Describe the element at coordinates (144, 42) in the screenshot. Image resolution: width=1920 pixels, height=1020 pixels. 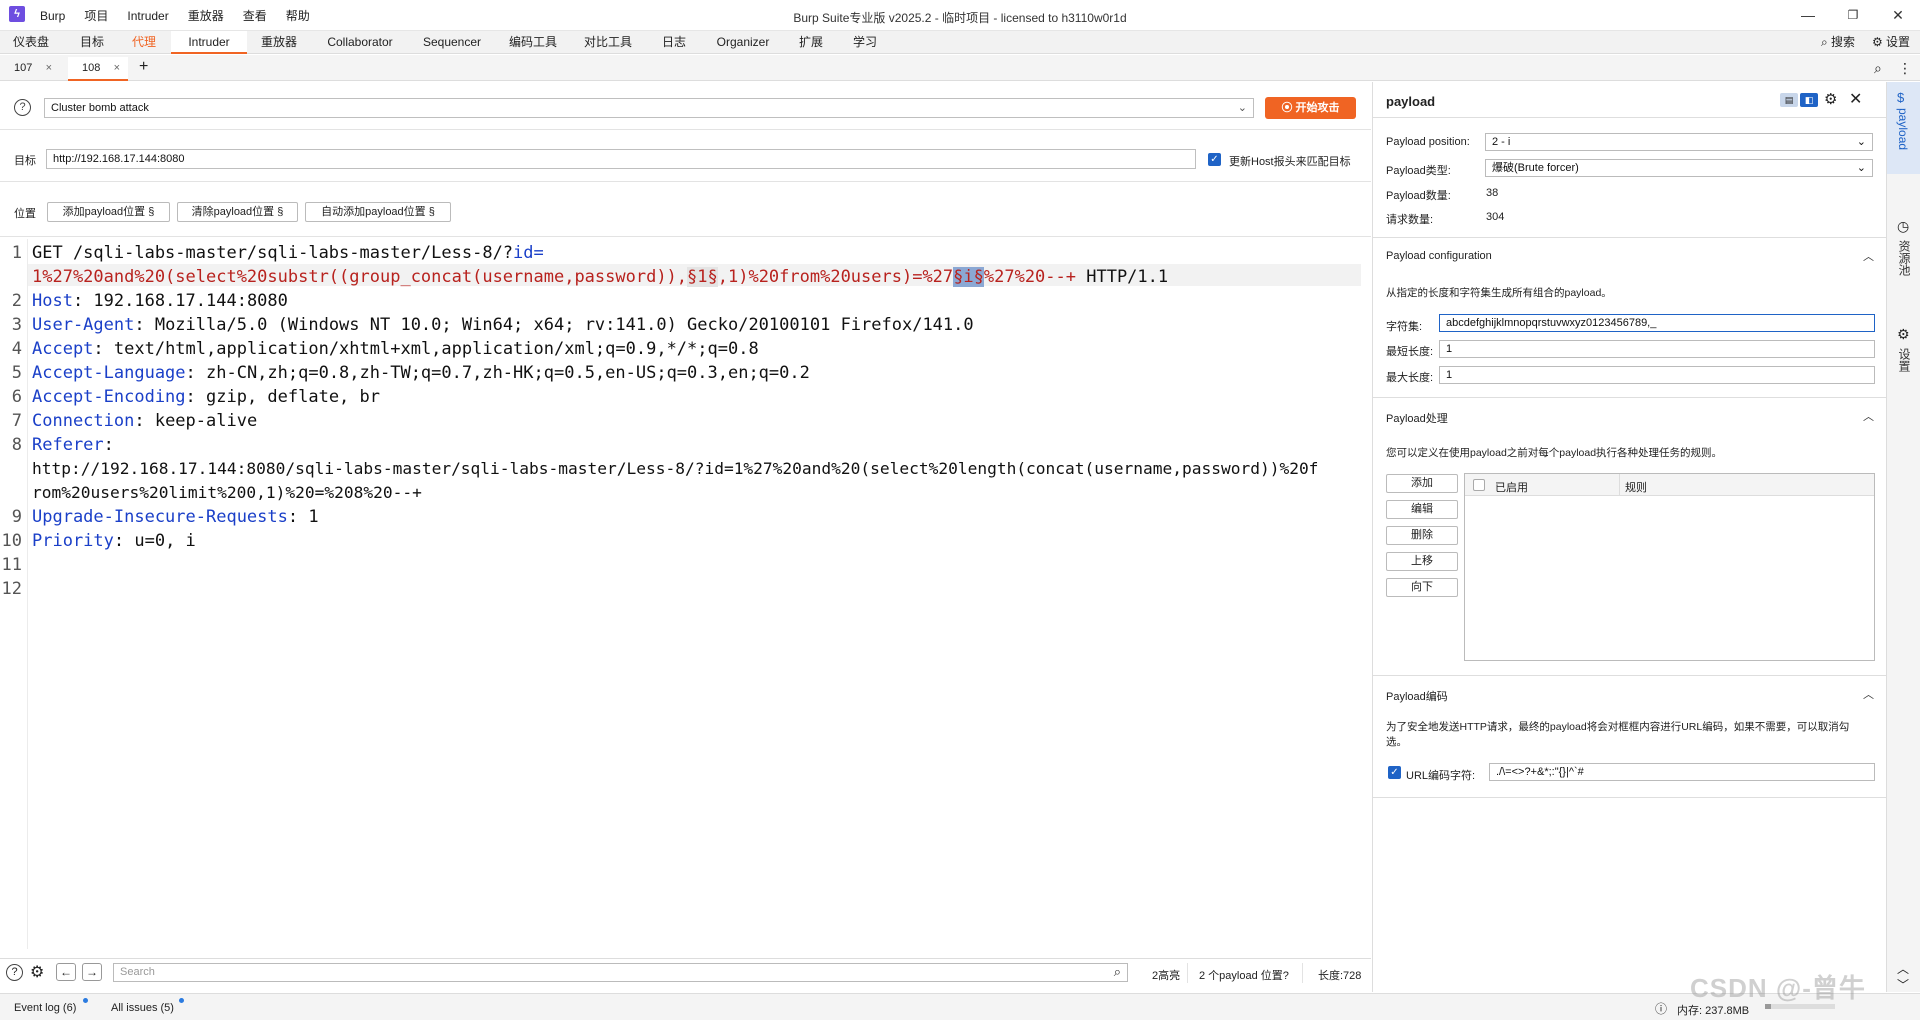
I see `tab-proxy: 代理` at that location.